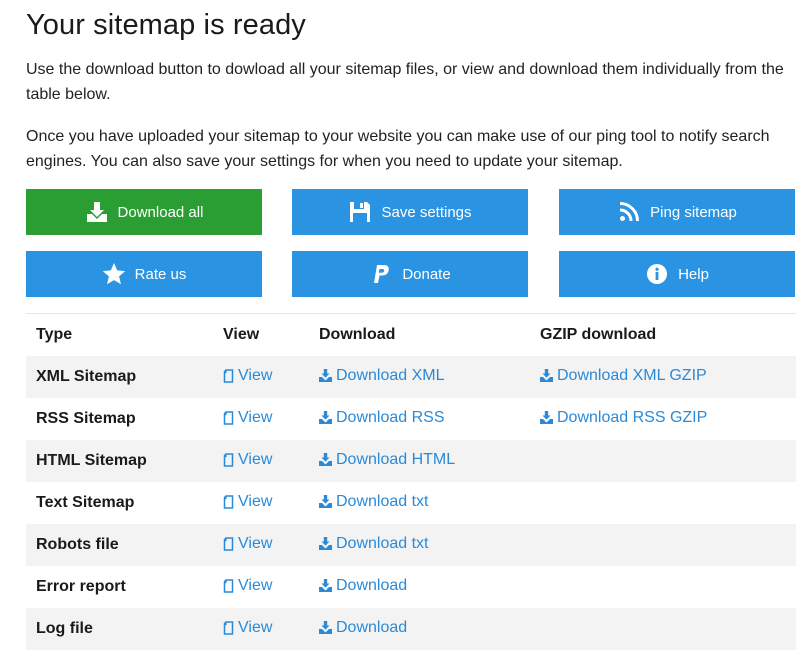 The height and width of the screenshot is (662, 809). Describe the element at coordinates (97, 212) in the screenshot. I see `download-tray-icon` at that location.